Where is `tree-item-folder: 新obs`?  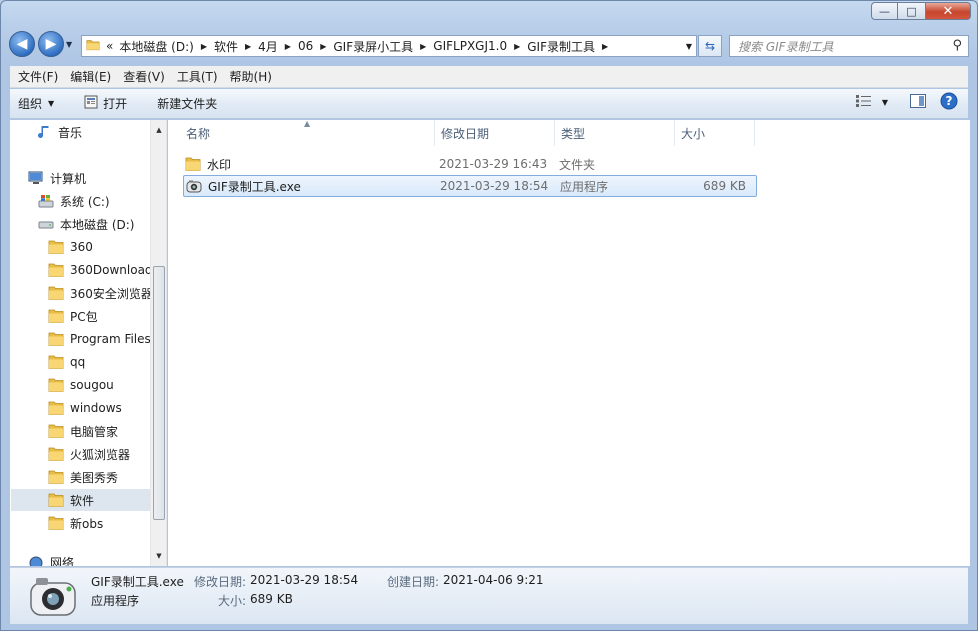
tree-item-folder: 新obs is located at coordinates (75, 523).